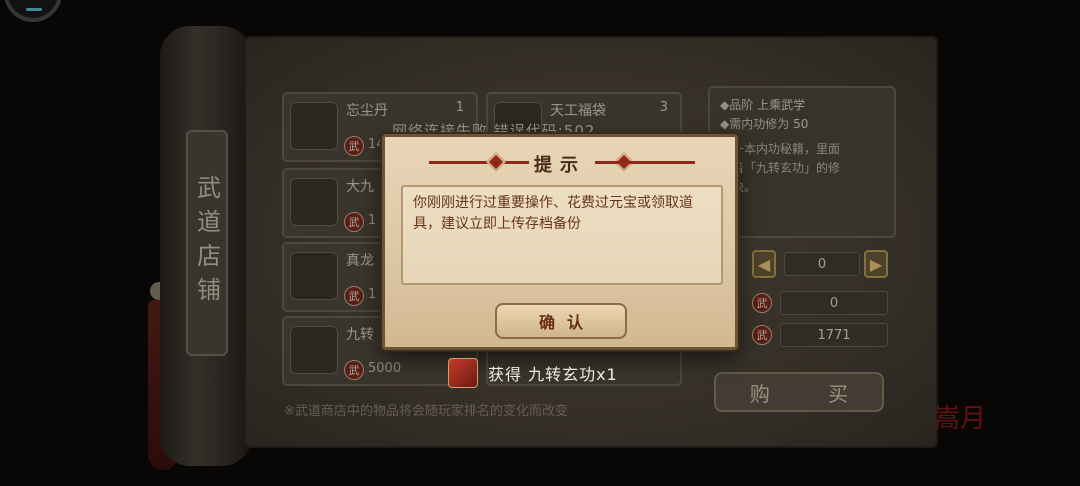 The height and width of the screenshot is (486, 1080). I want to click on book-icon, so click(463, 373).